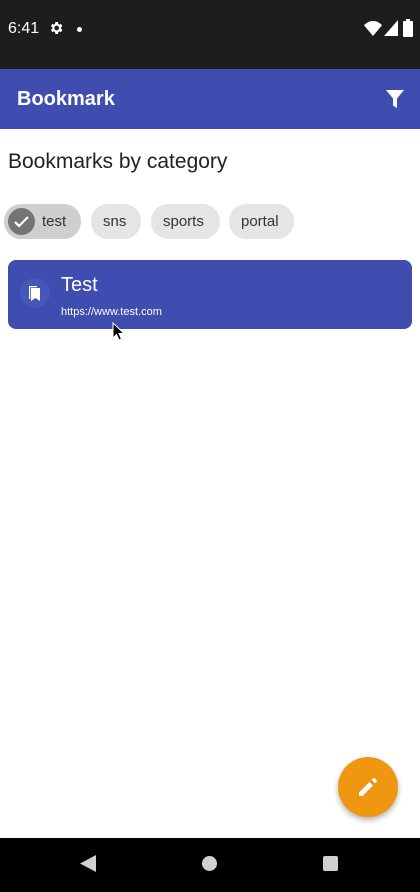 This screenshot has width=420, height=892. What do you see at coordinates (66, 99) in the screenshot?
I see `app-title: Bookmark` at bounding box center [66, 99].